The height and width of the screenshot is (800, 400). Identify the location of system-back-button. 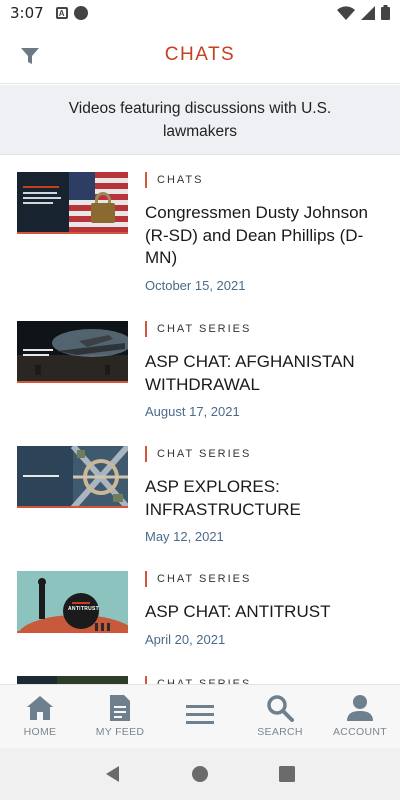
(113, 774).